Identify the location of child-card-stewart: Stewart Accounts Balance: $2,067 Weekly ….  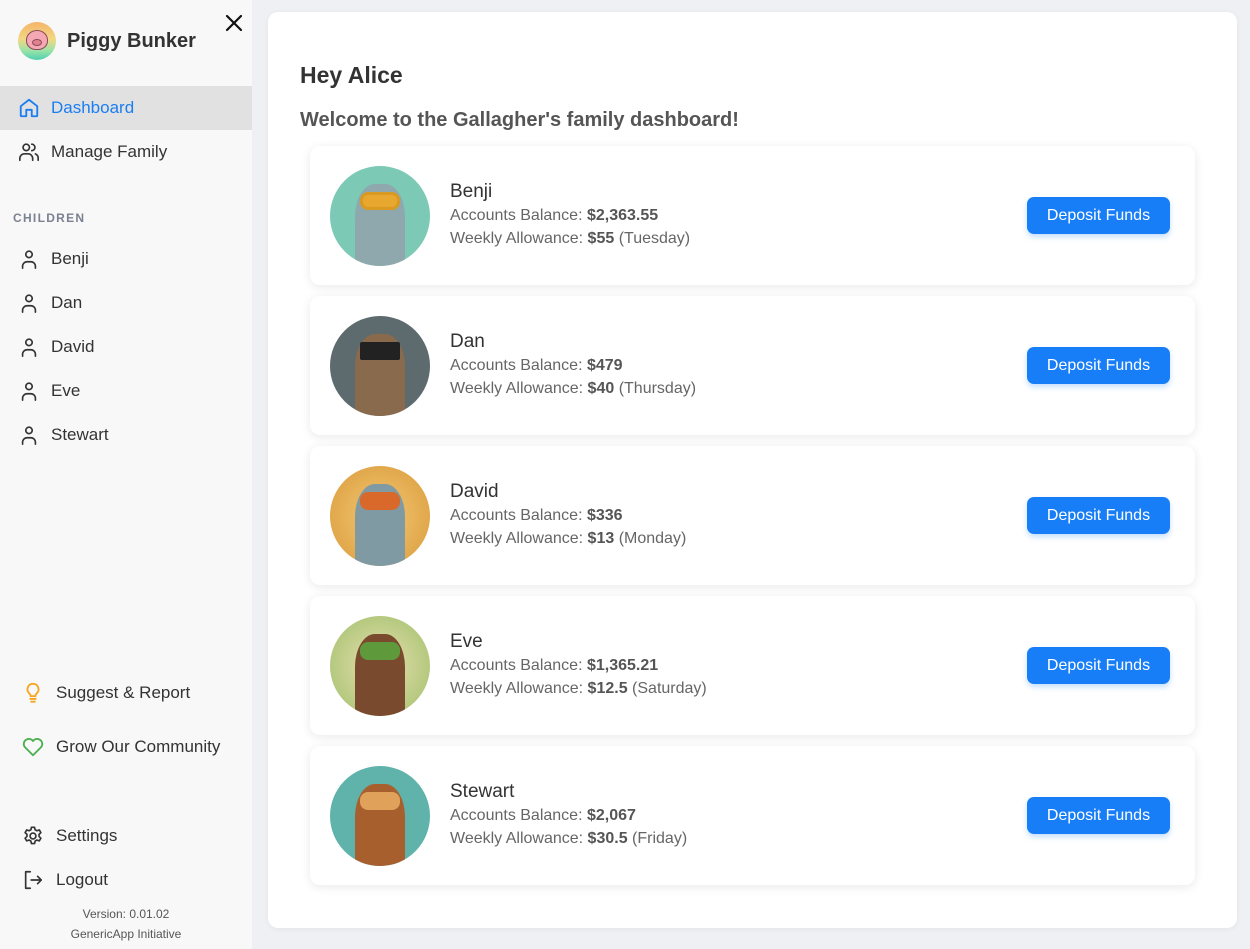
(752, 815).